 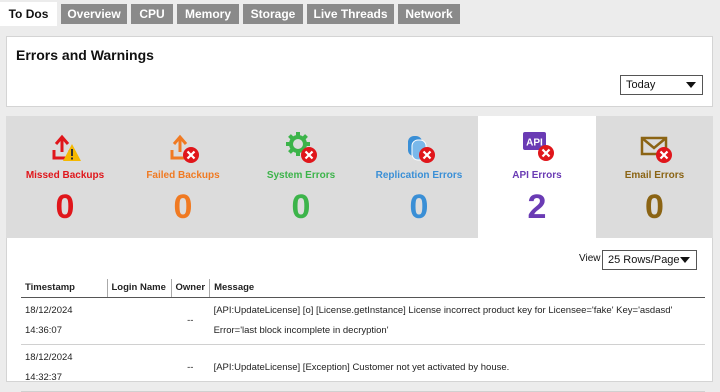 I want to click on upload-error-icon, so click(x=184, y=148).